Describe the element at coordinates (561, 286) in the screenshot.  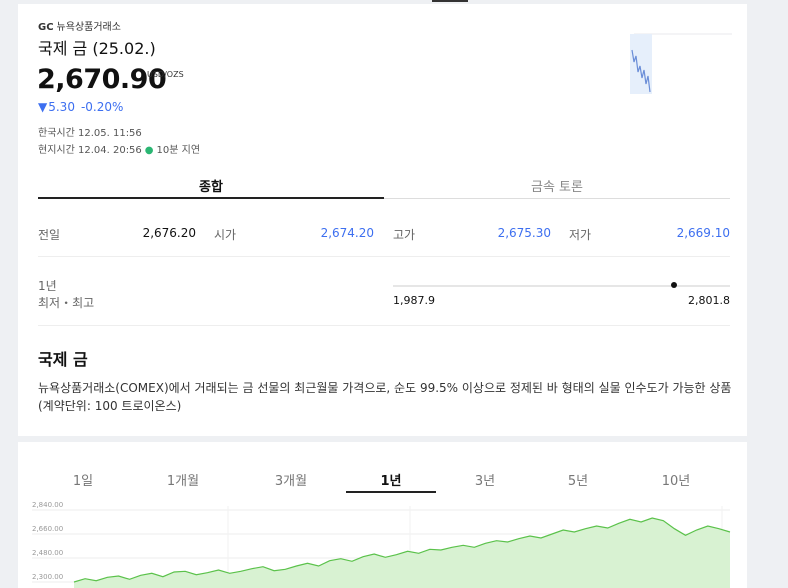
I see `year-range-track` at that location.